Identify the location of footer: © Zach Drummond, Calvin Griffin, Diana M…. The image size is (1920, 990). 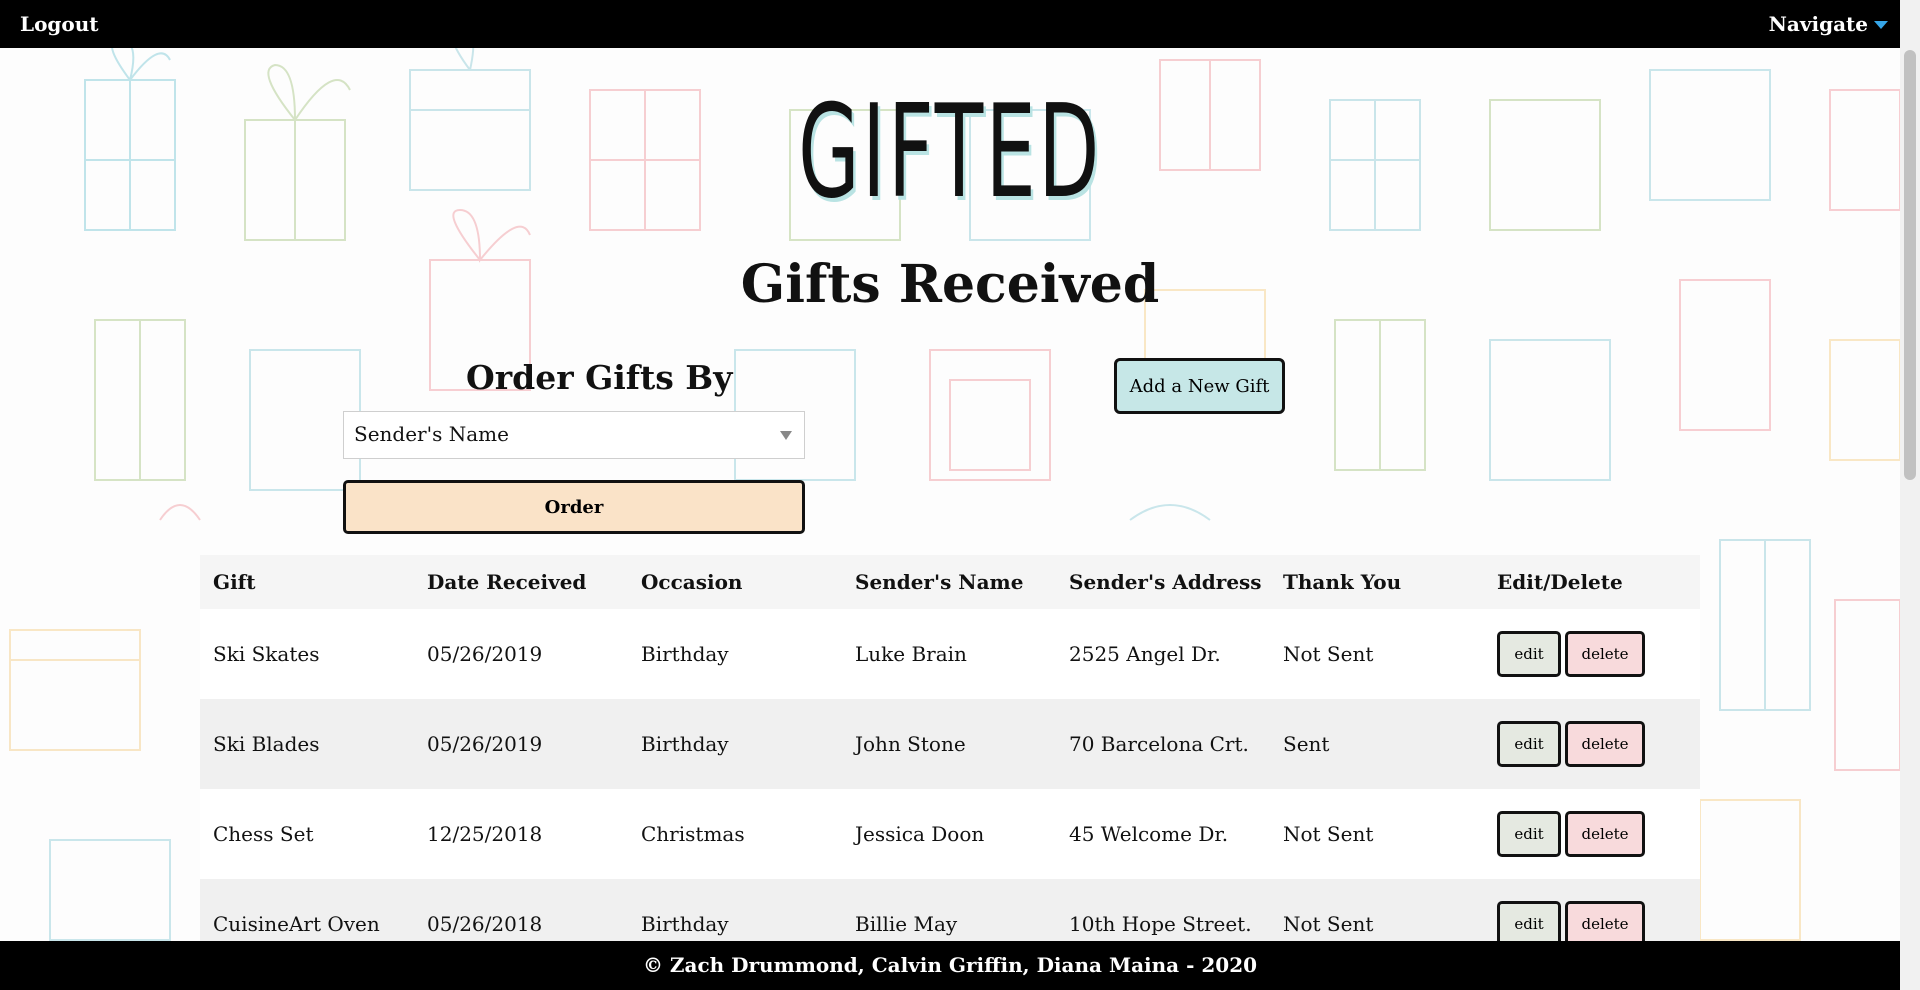
(950, 965).